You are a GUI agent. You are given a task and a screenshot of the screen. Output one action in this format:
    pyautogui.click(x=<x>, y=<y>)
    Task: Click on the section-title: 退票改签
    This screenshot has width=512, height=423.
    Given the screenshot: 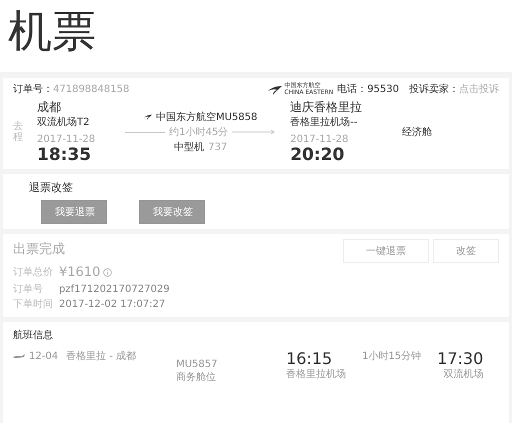 What is the action you would take?
    pyautogui.click(x=51, y=188)
    